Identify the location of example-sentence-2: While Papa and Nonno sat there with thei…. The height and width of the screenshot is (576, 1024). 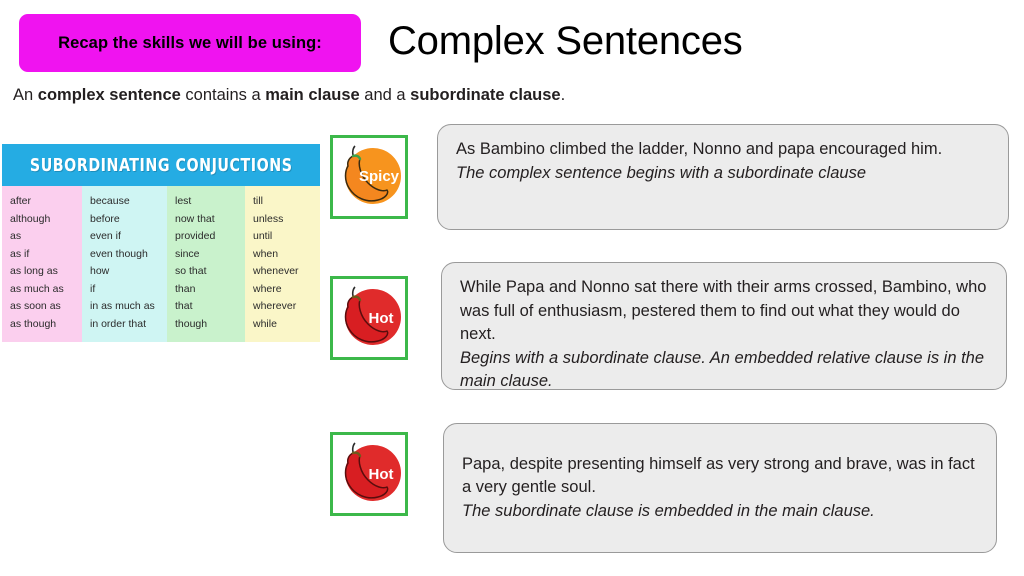
(723, 310).